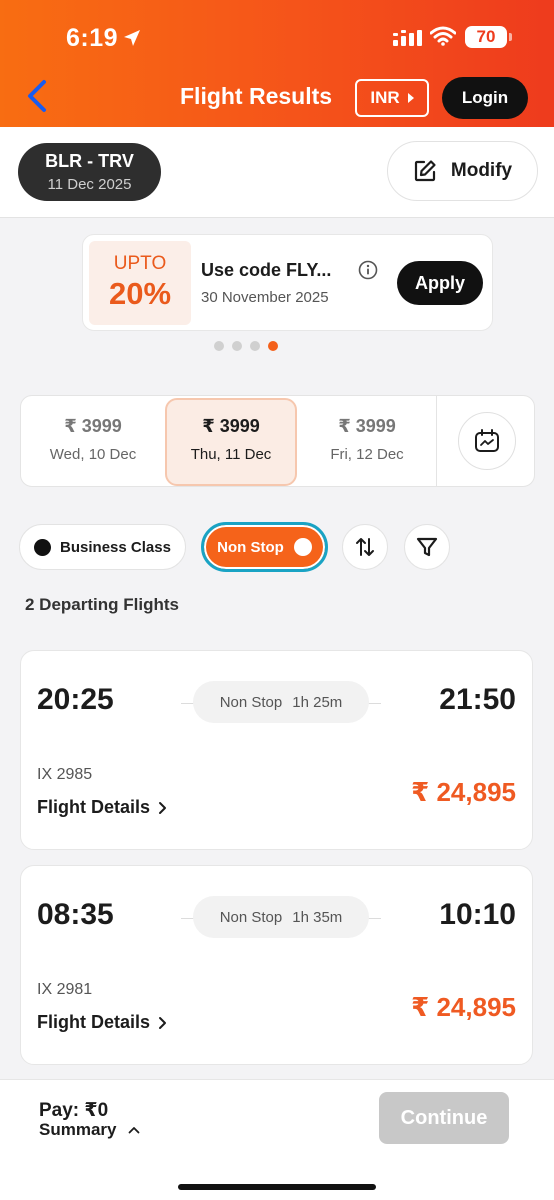 This screenshot has width=554, height=1200. What do you see at coordinates (425, 171) in the screenshot?
I see `edit-icon` at bounding box center [425, 171].